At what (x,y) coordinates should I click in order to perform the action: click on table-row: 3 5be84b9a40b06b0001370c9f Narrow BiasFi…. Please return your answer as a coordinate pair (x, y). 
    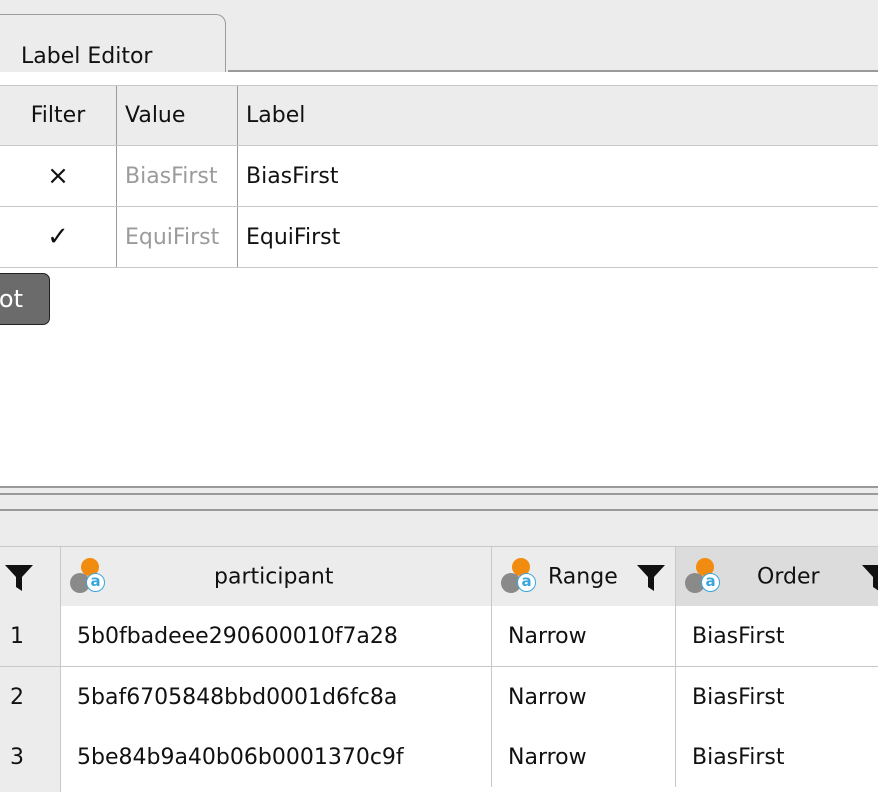
    Looking at the image, I should click on (439, 757).